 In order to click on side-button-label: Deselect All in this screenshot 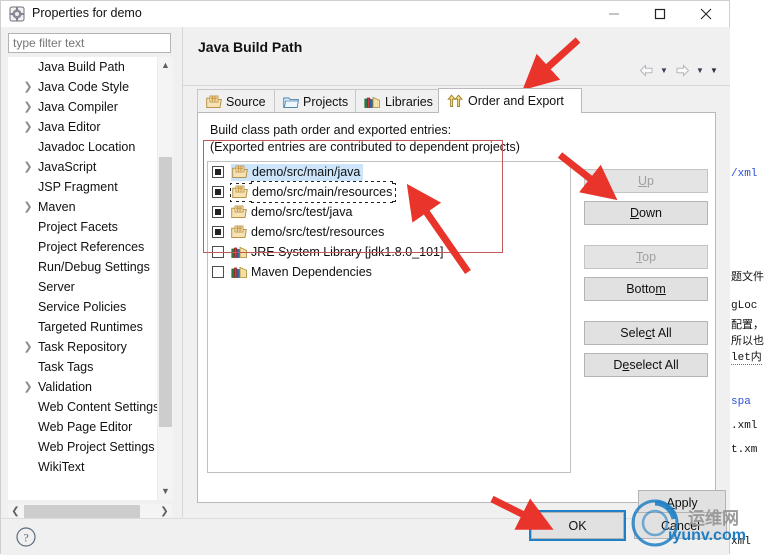, I will do `click(646, 365)`.